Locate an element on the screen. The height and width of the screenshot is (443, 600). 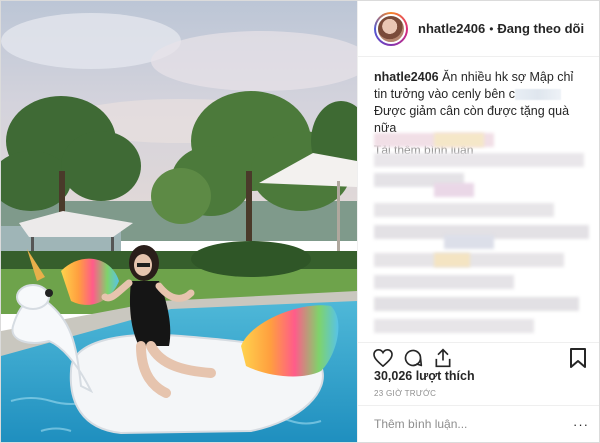
following-button: Đang theo dõi is located at coordinates (540, 28).